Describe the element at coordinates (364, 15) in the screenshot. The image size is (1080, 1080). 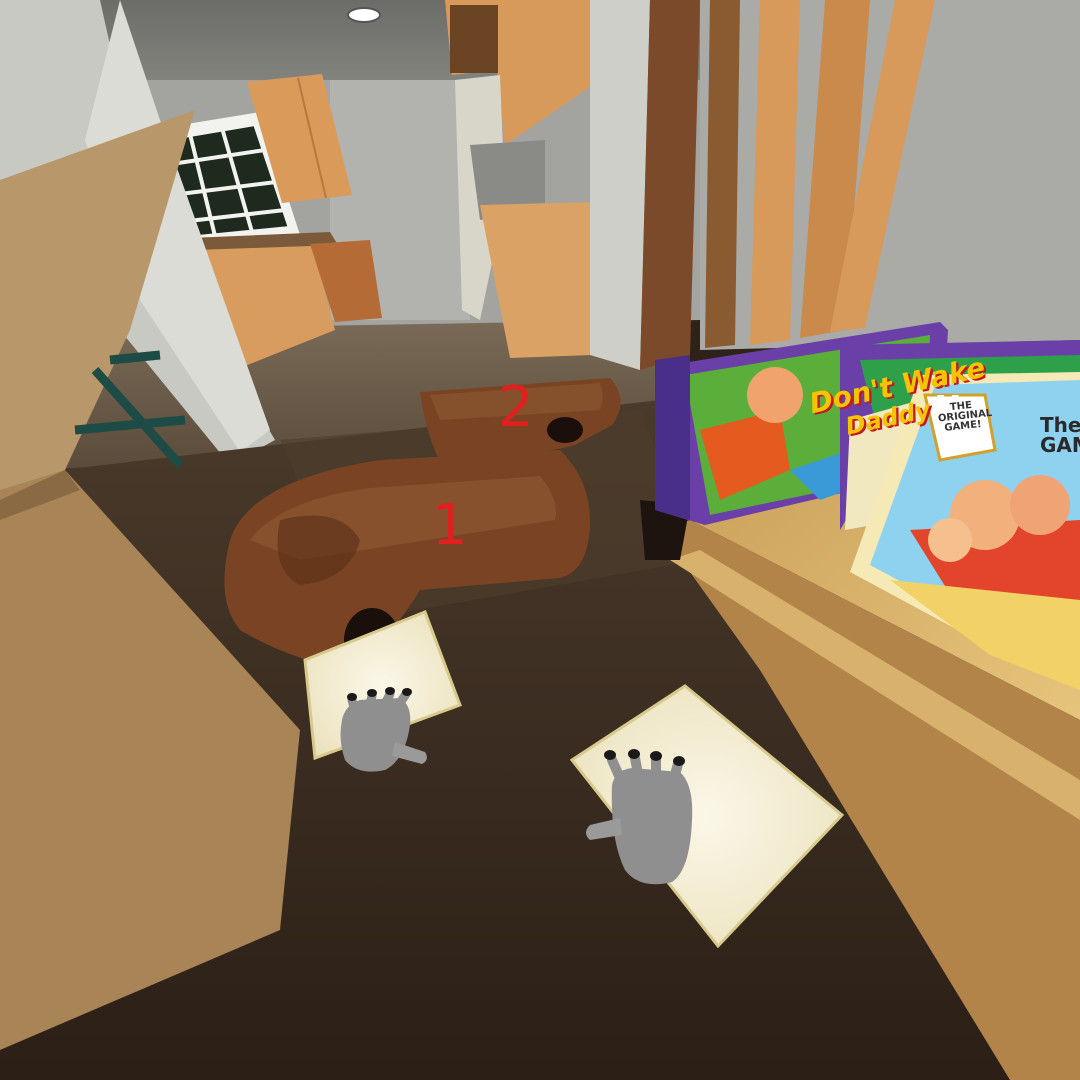
I see `ceiling-light-right` at that location.